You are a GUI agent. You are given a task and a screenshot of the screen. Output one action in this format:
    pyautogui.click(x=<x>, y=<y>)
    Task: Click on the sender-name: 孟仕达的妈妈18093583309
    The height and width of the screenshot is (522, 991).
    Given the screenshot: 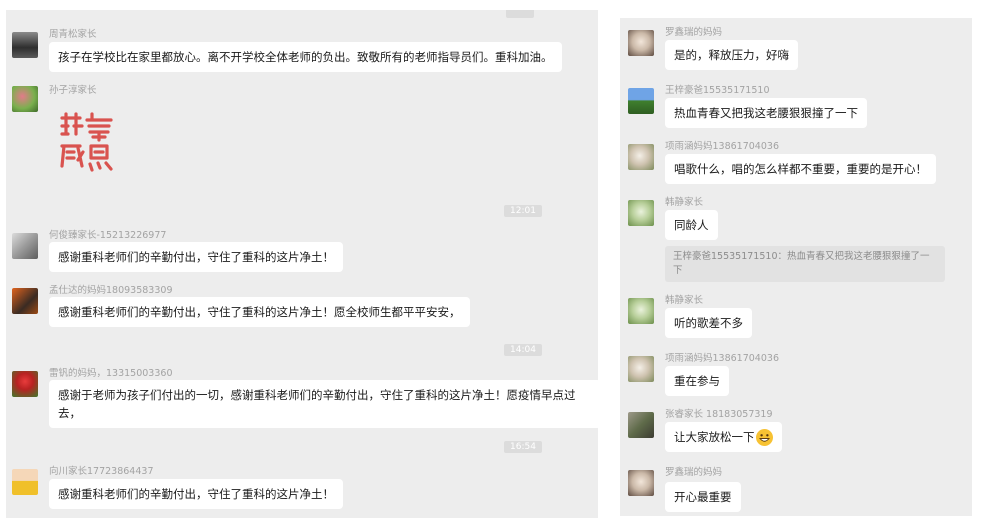 What is the action you would take?
    pyautogui.click(x=111, y=290)
    